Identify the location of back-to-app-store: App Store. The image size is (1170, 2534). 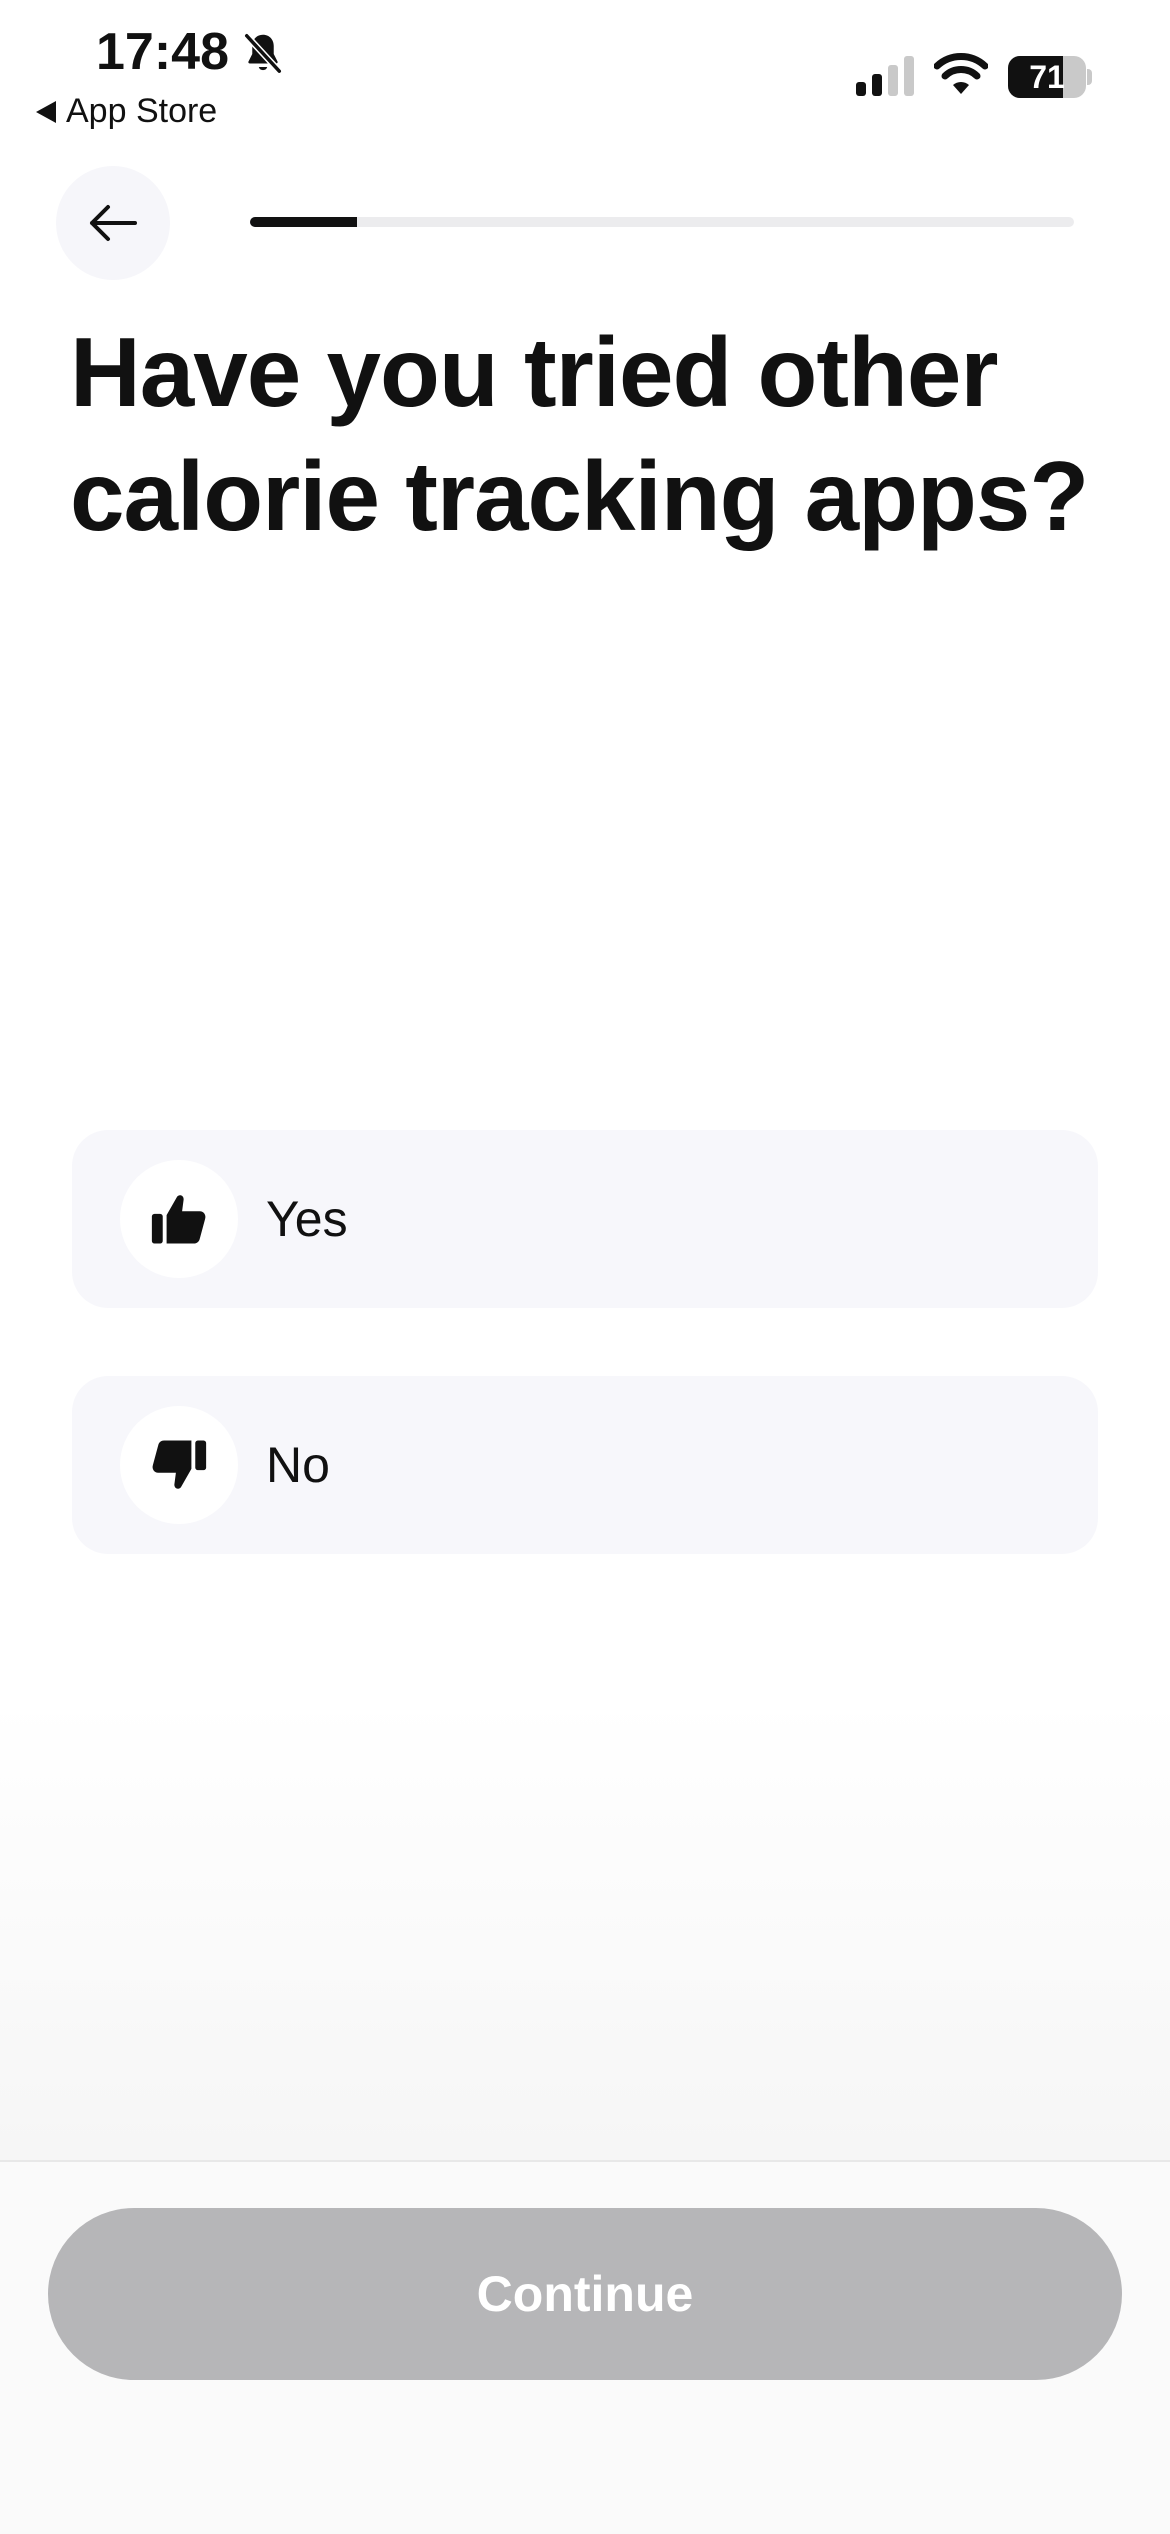
(126, 111).